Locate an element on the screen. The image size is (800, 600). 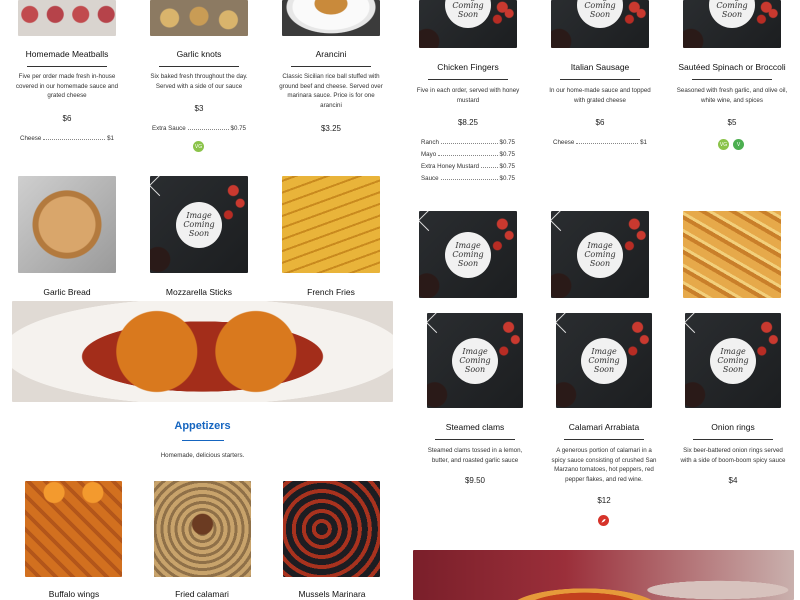
item-title-arancini: Arancini is located at coordinates (331, 54).